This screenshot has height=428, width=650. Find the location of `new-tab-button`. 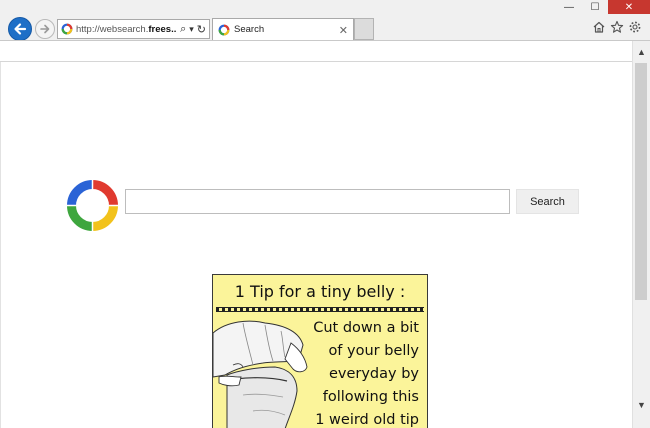

new-tab-button is located at coordinates (364, 29).